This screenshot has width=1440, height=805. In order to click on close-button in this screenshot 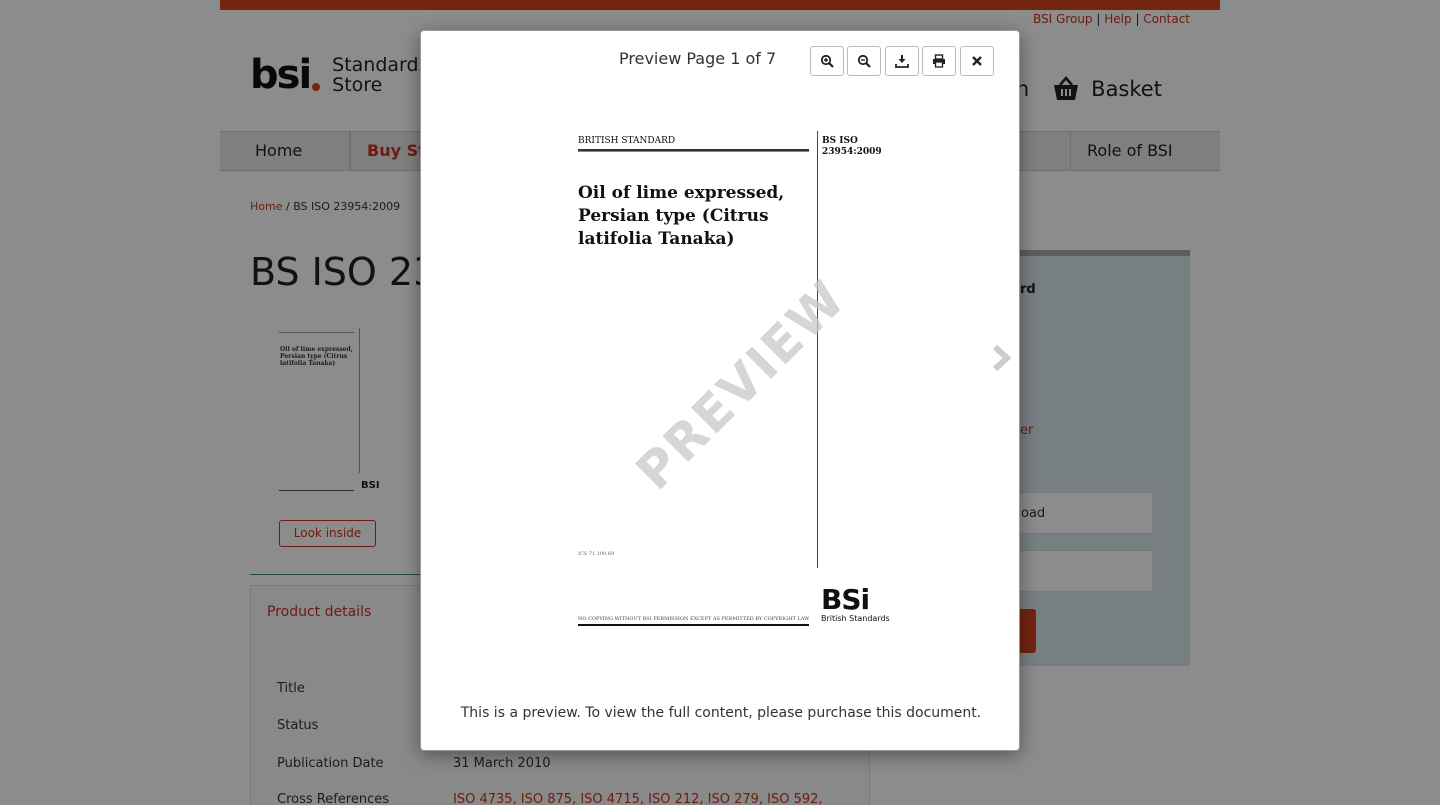, I will do `click(977, 61)`.